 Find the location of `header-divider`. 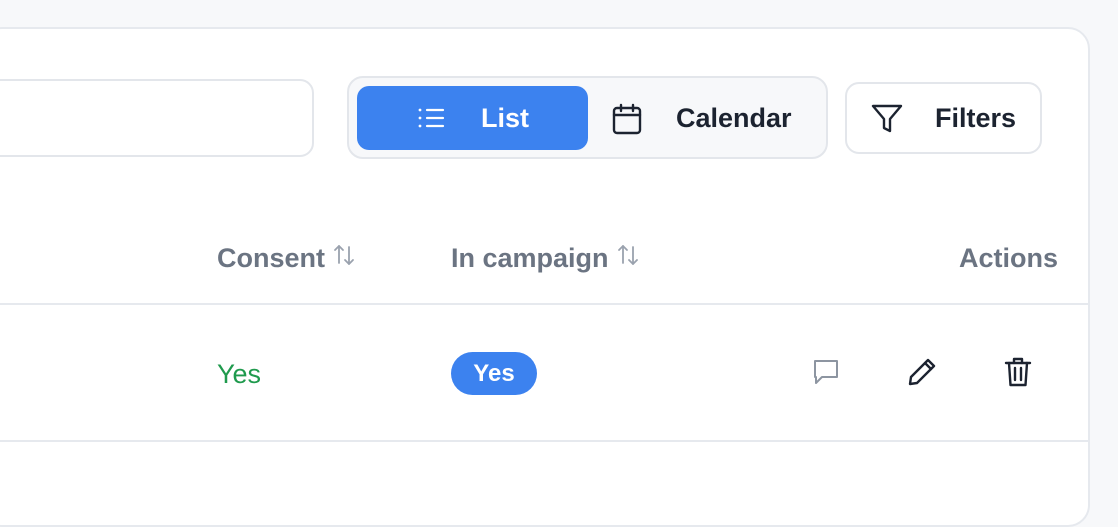

header-divider is located at coordinates (545, 304).